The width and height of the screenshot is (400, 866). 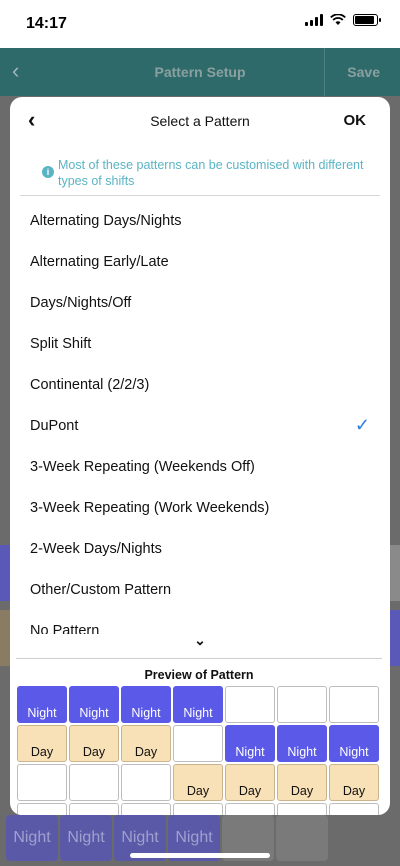 I want to click on modal-title: Select a Pattern, so click(x=200, y=121).